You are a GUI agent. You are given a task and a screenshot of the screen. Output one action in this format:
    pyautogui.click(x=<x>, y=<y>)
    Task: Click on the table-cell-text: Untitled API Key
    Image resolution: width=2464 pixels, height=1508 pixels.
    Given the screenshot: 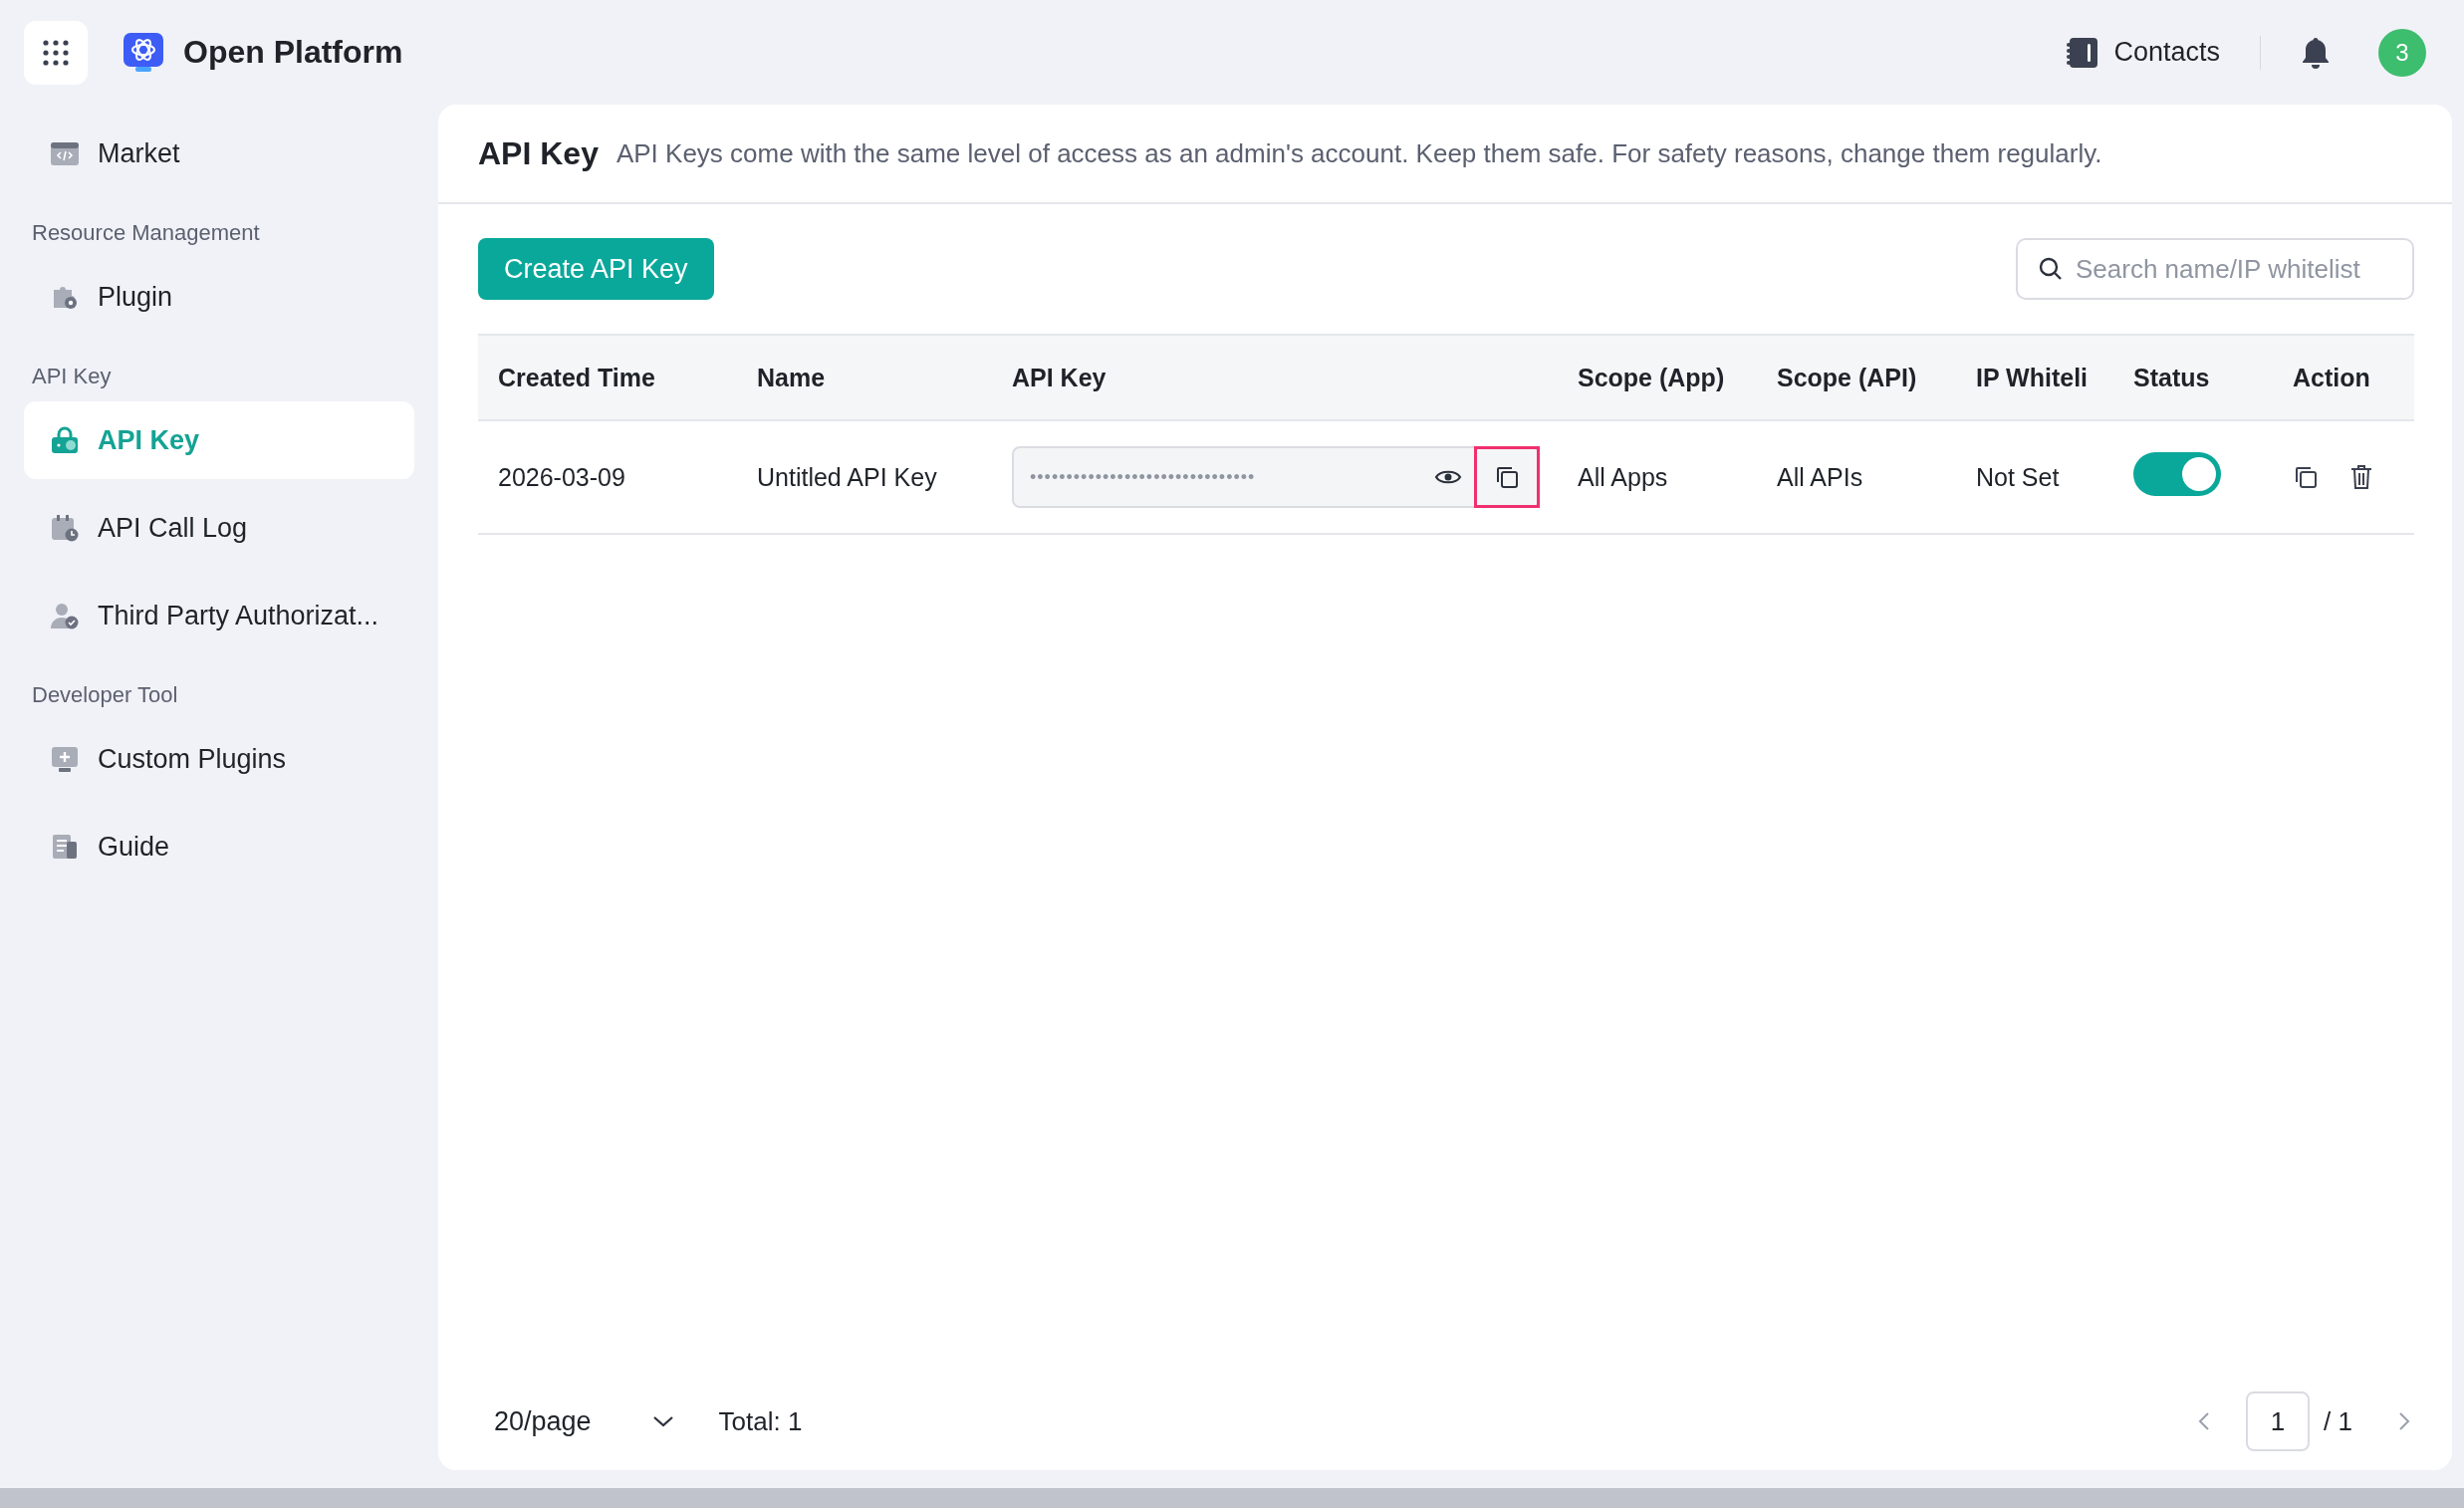 What is the action you would take?
    pyautogui.click(x=847, y=477)
    